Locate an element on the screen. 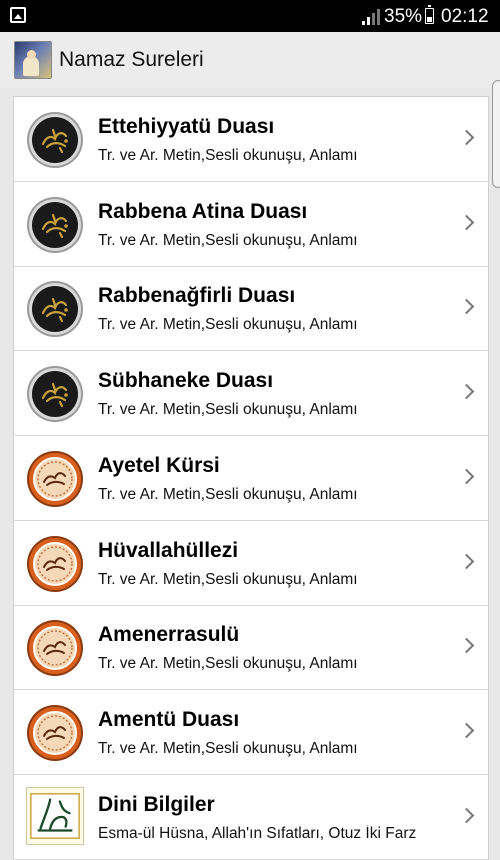  scroll-indicator is located at coordinates (496, 134).